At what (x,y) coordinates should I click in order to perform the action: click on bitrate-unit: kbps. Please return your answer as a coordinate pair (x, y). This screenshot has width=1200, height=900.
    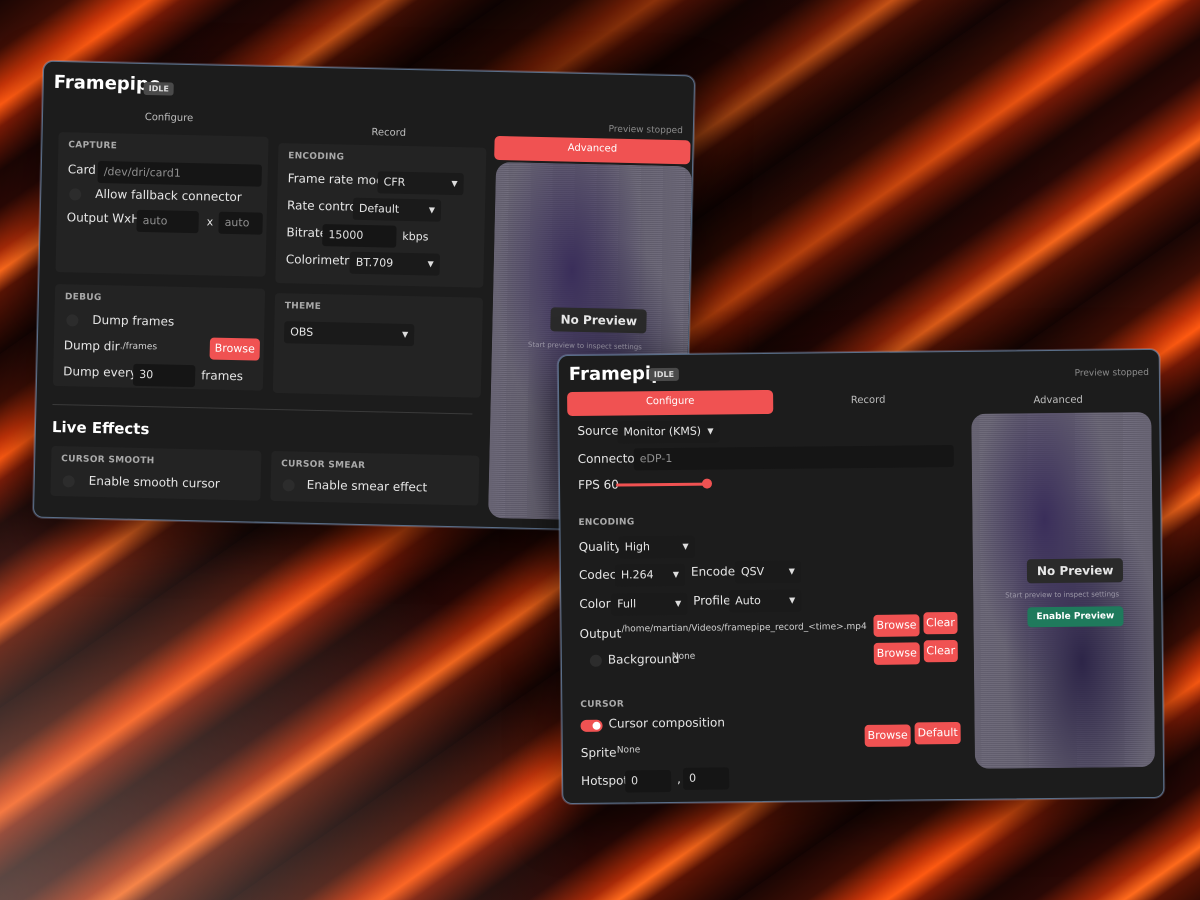
    Looking at the image, I should click on (415, 236).